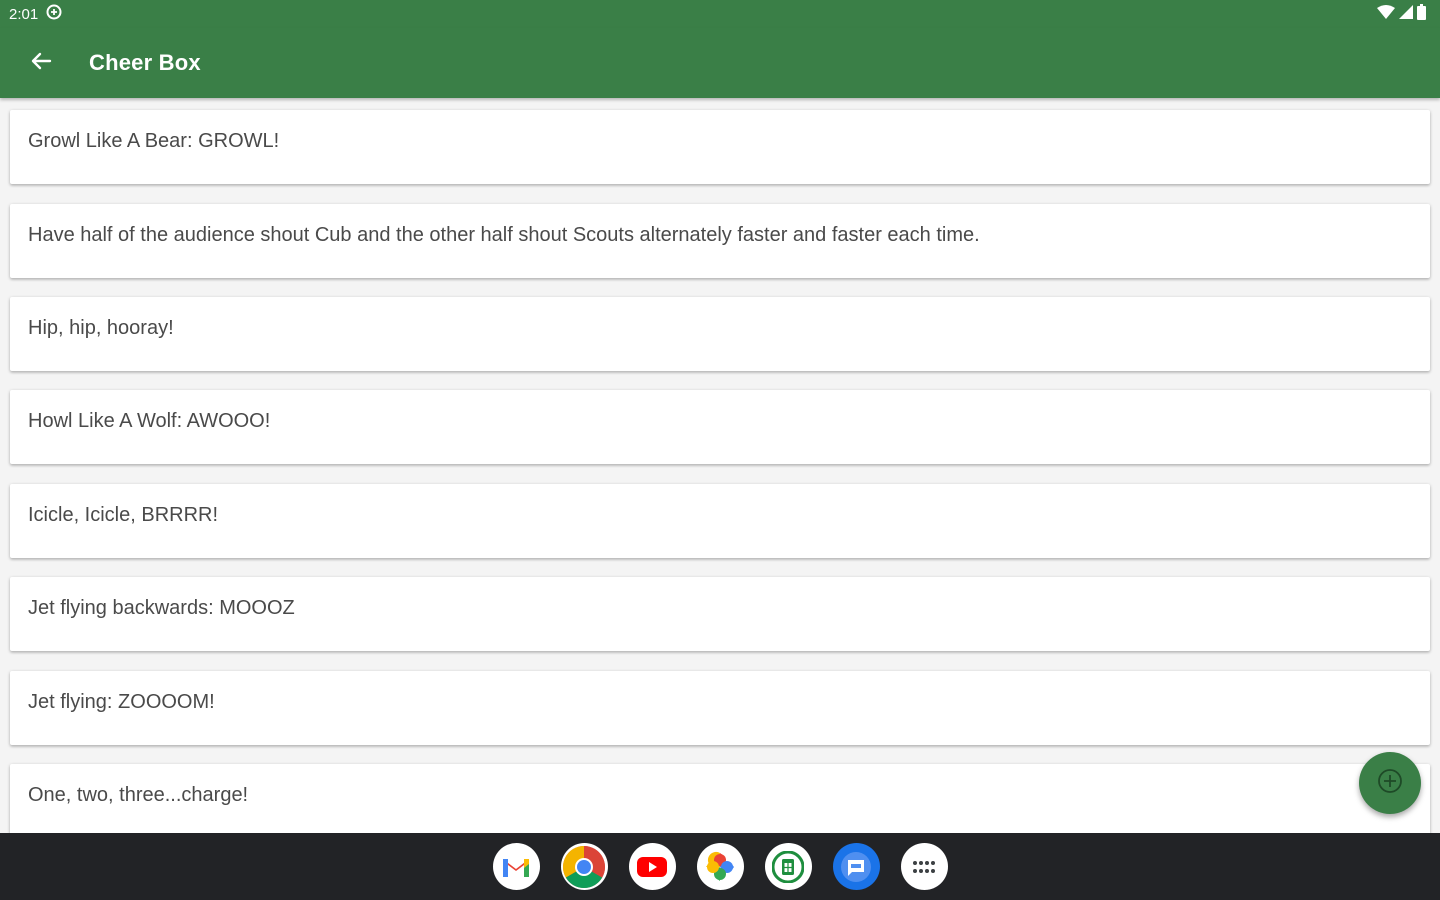 This screenshot has width=1440, height=900. I want to click on cheer-text: Jet flying backwards: MOOOZ, so click(161, 608).